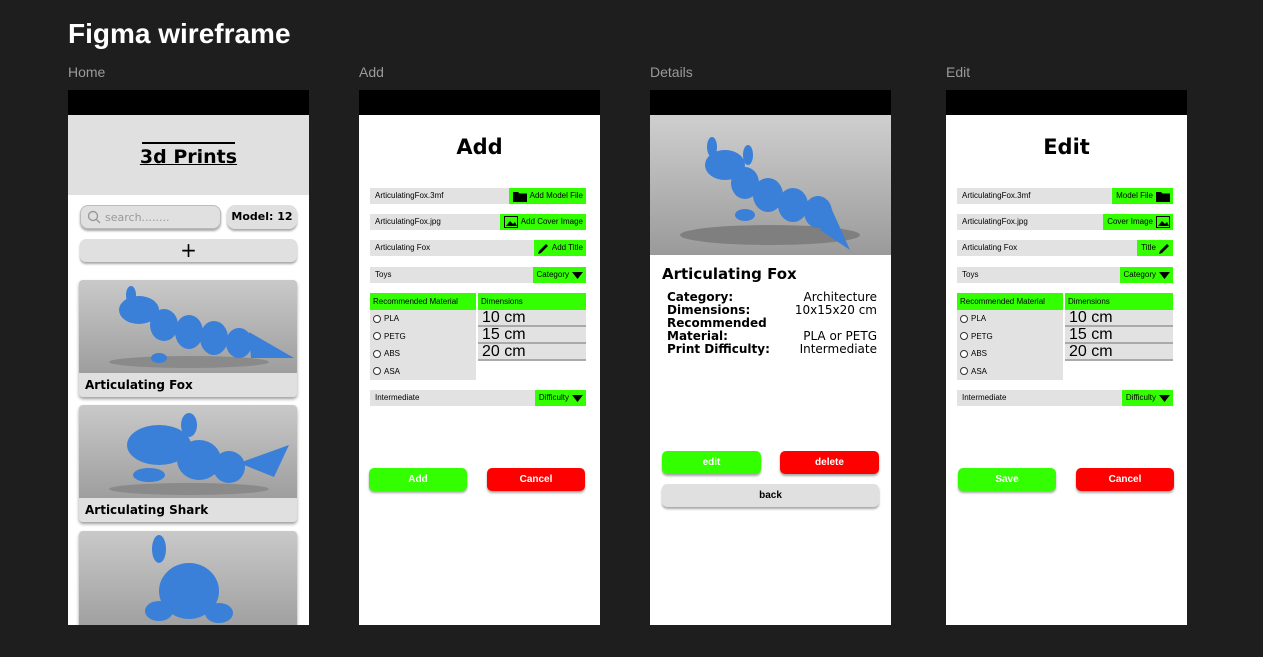 This screenshot has height=657, width=1263. Describe the element at coordinates (1007, 479) in the screenshot. I see `save-button: Save` at that location.